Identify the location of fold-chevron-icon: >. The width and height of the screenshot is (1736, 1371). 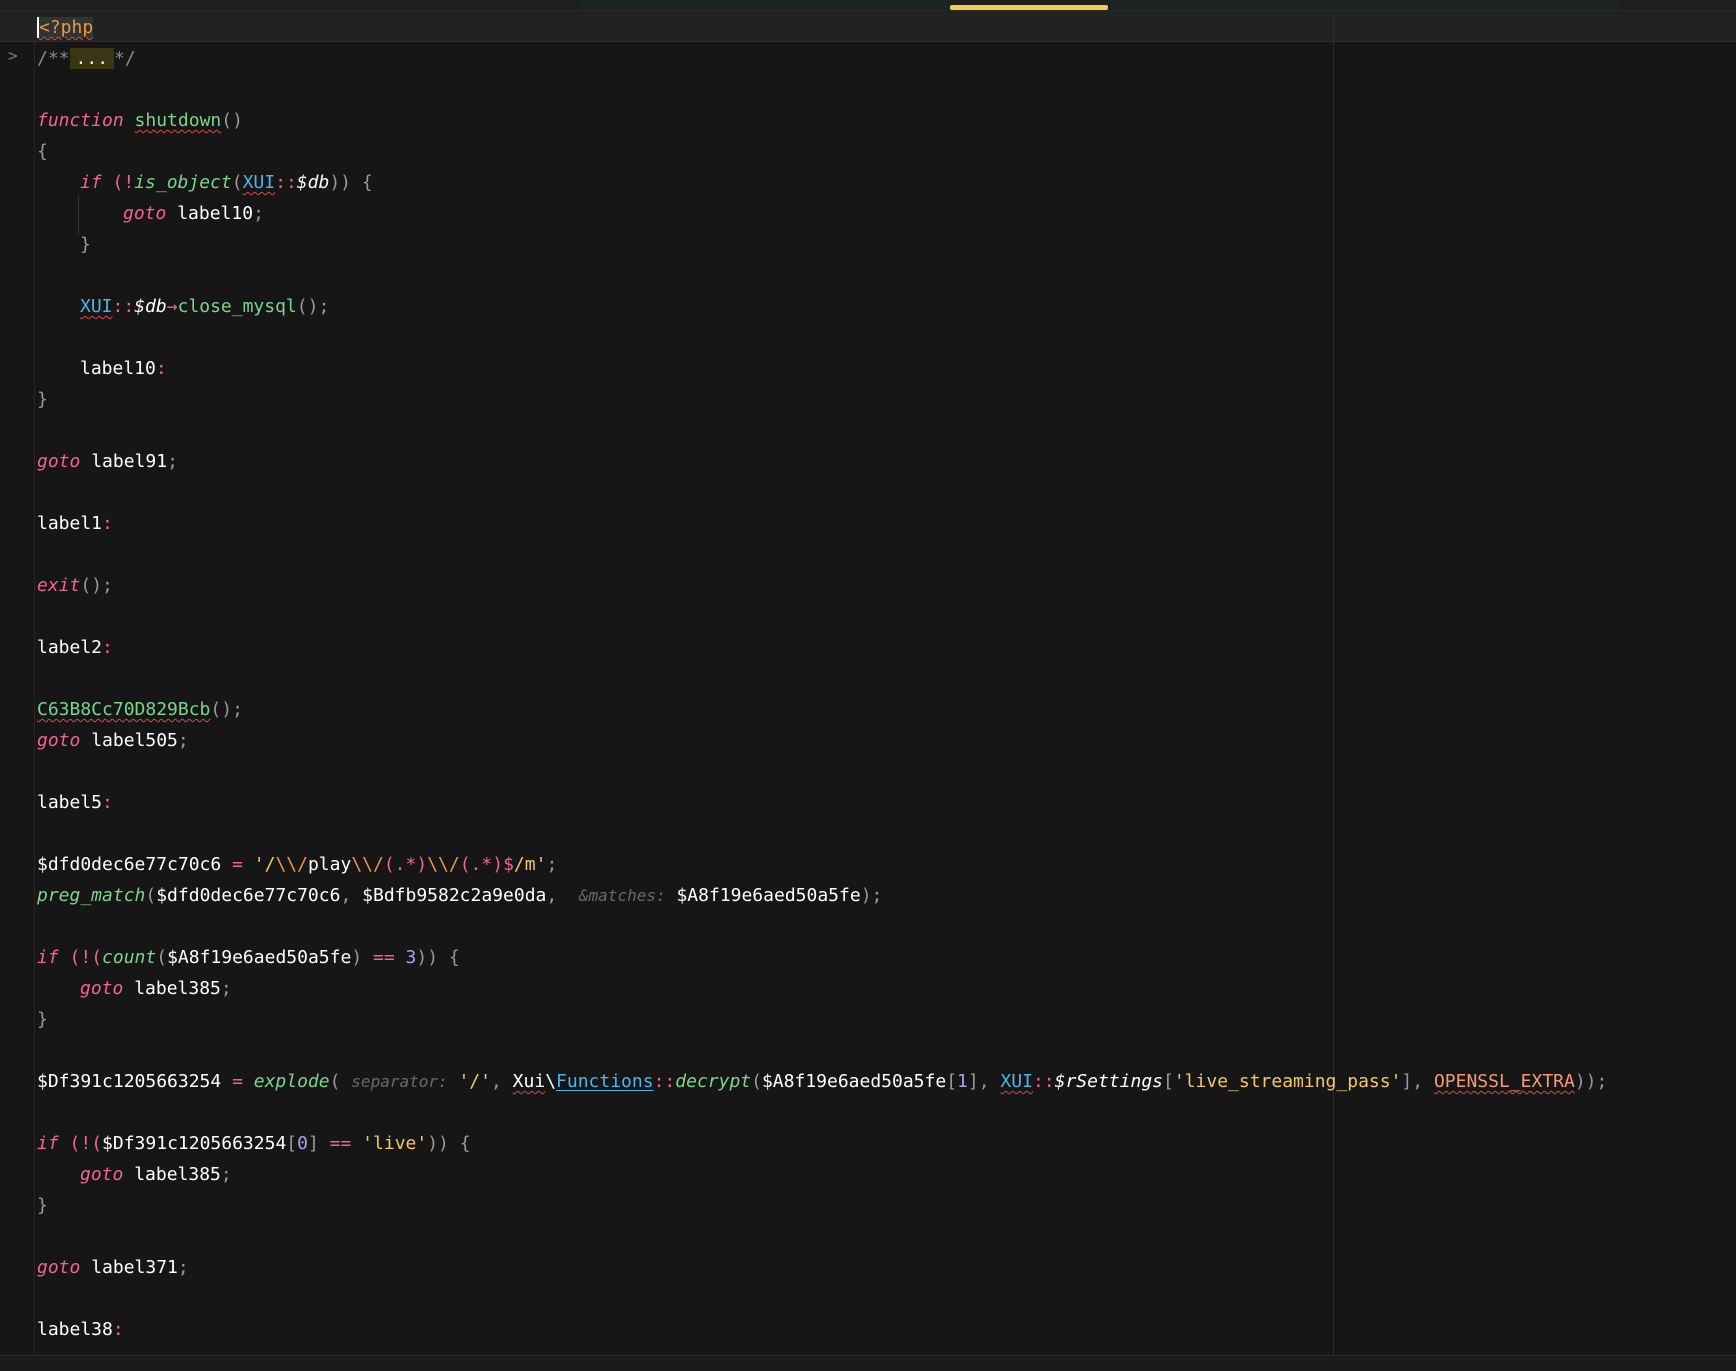
(13, 56).